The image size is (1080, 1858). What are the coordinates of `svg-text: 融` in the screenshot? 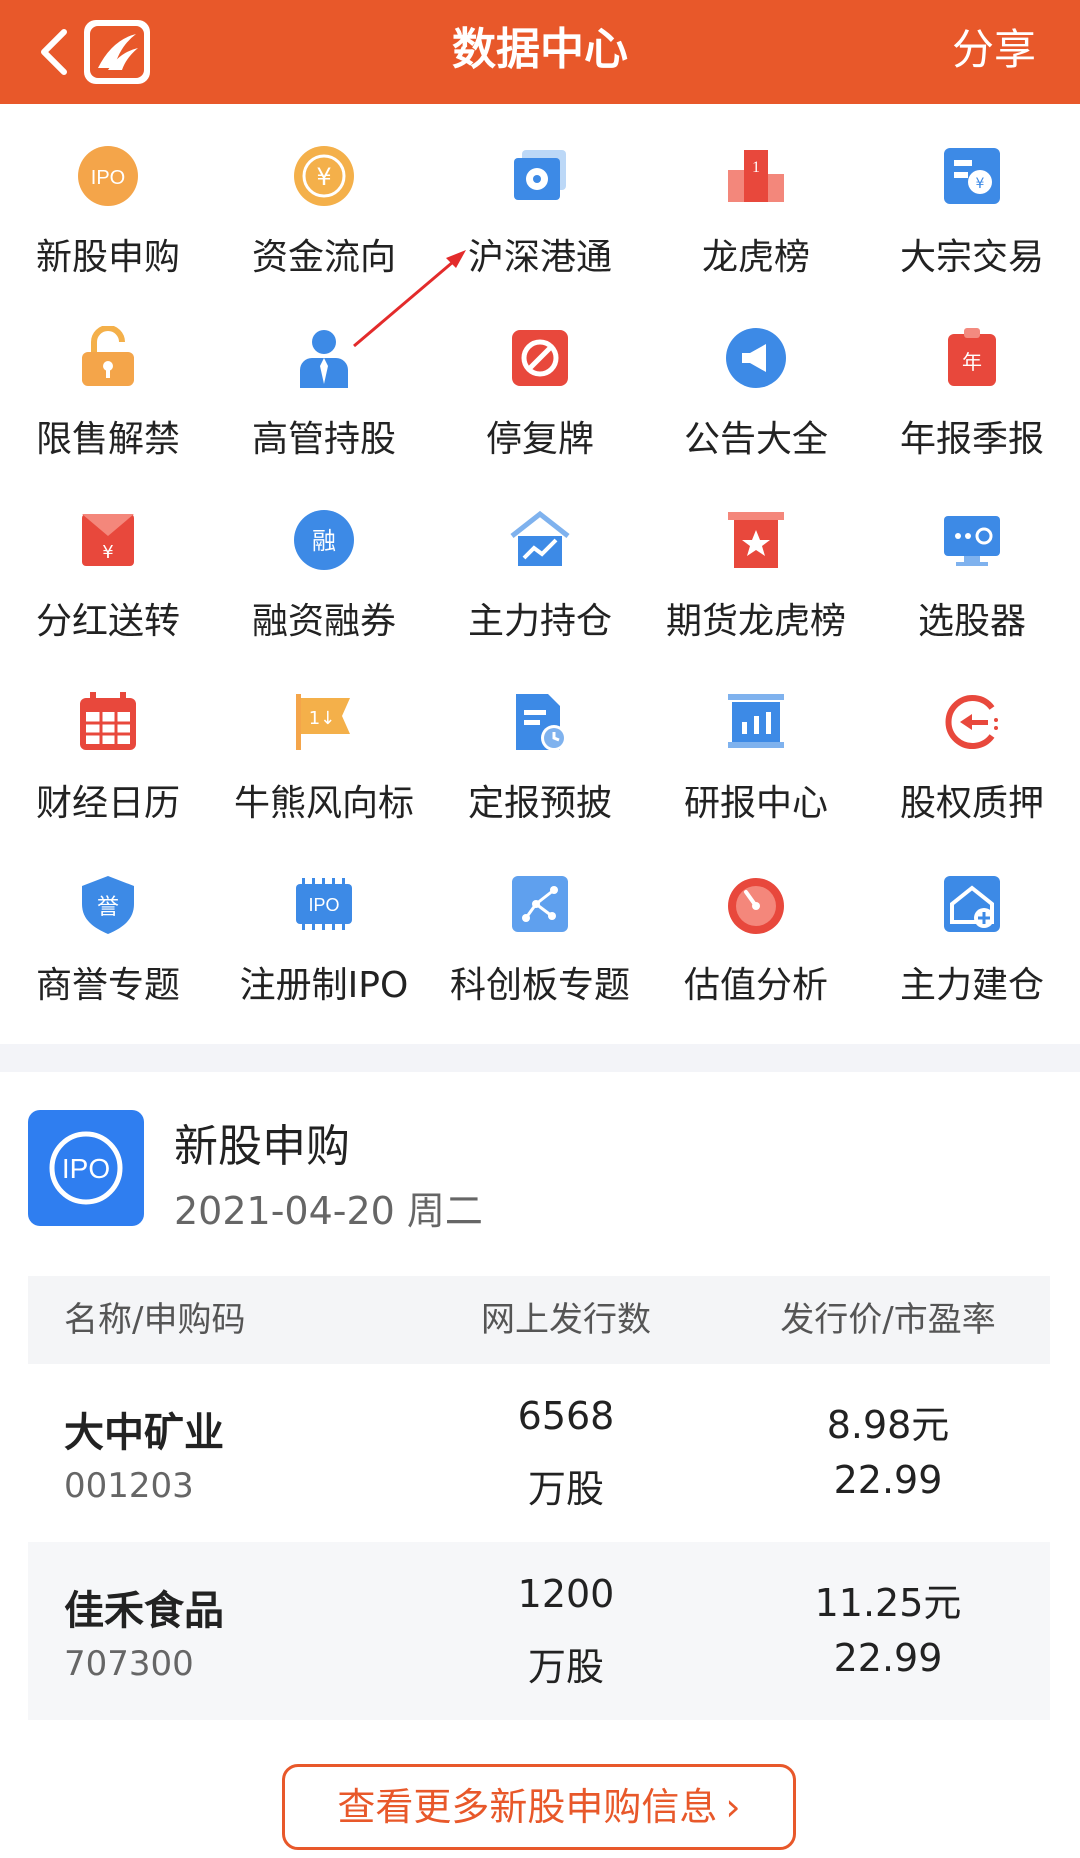 It's located at (324, 541).